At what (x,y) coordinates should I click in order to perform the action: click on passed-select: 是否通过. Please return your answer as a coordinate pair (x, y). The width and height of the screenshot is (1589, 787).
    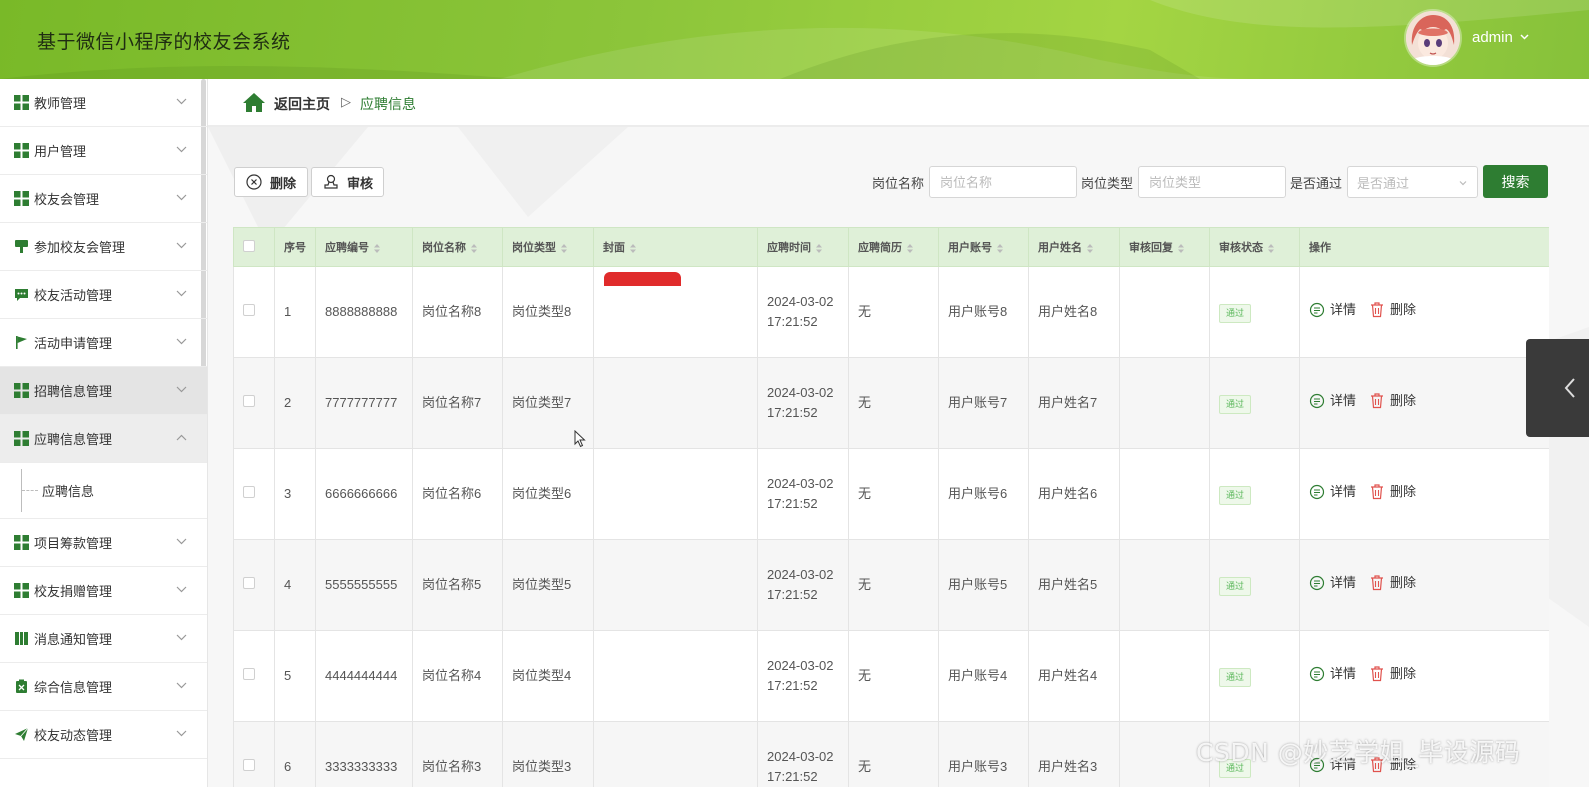
    Looking at the image, I should click on (1412, 182).